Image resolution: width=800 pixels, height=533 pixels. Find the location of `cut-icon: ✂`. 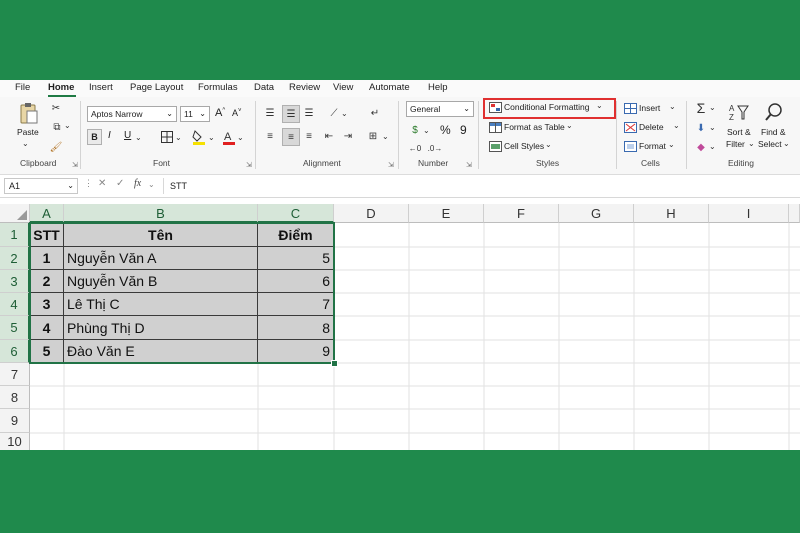

cut-icon: ✂ is located at coordinates (56, 108).